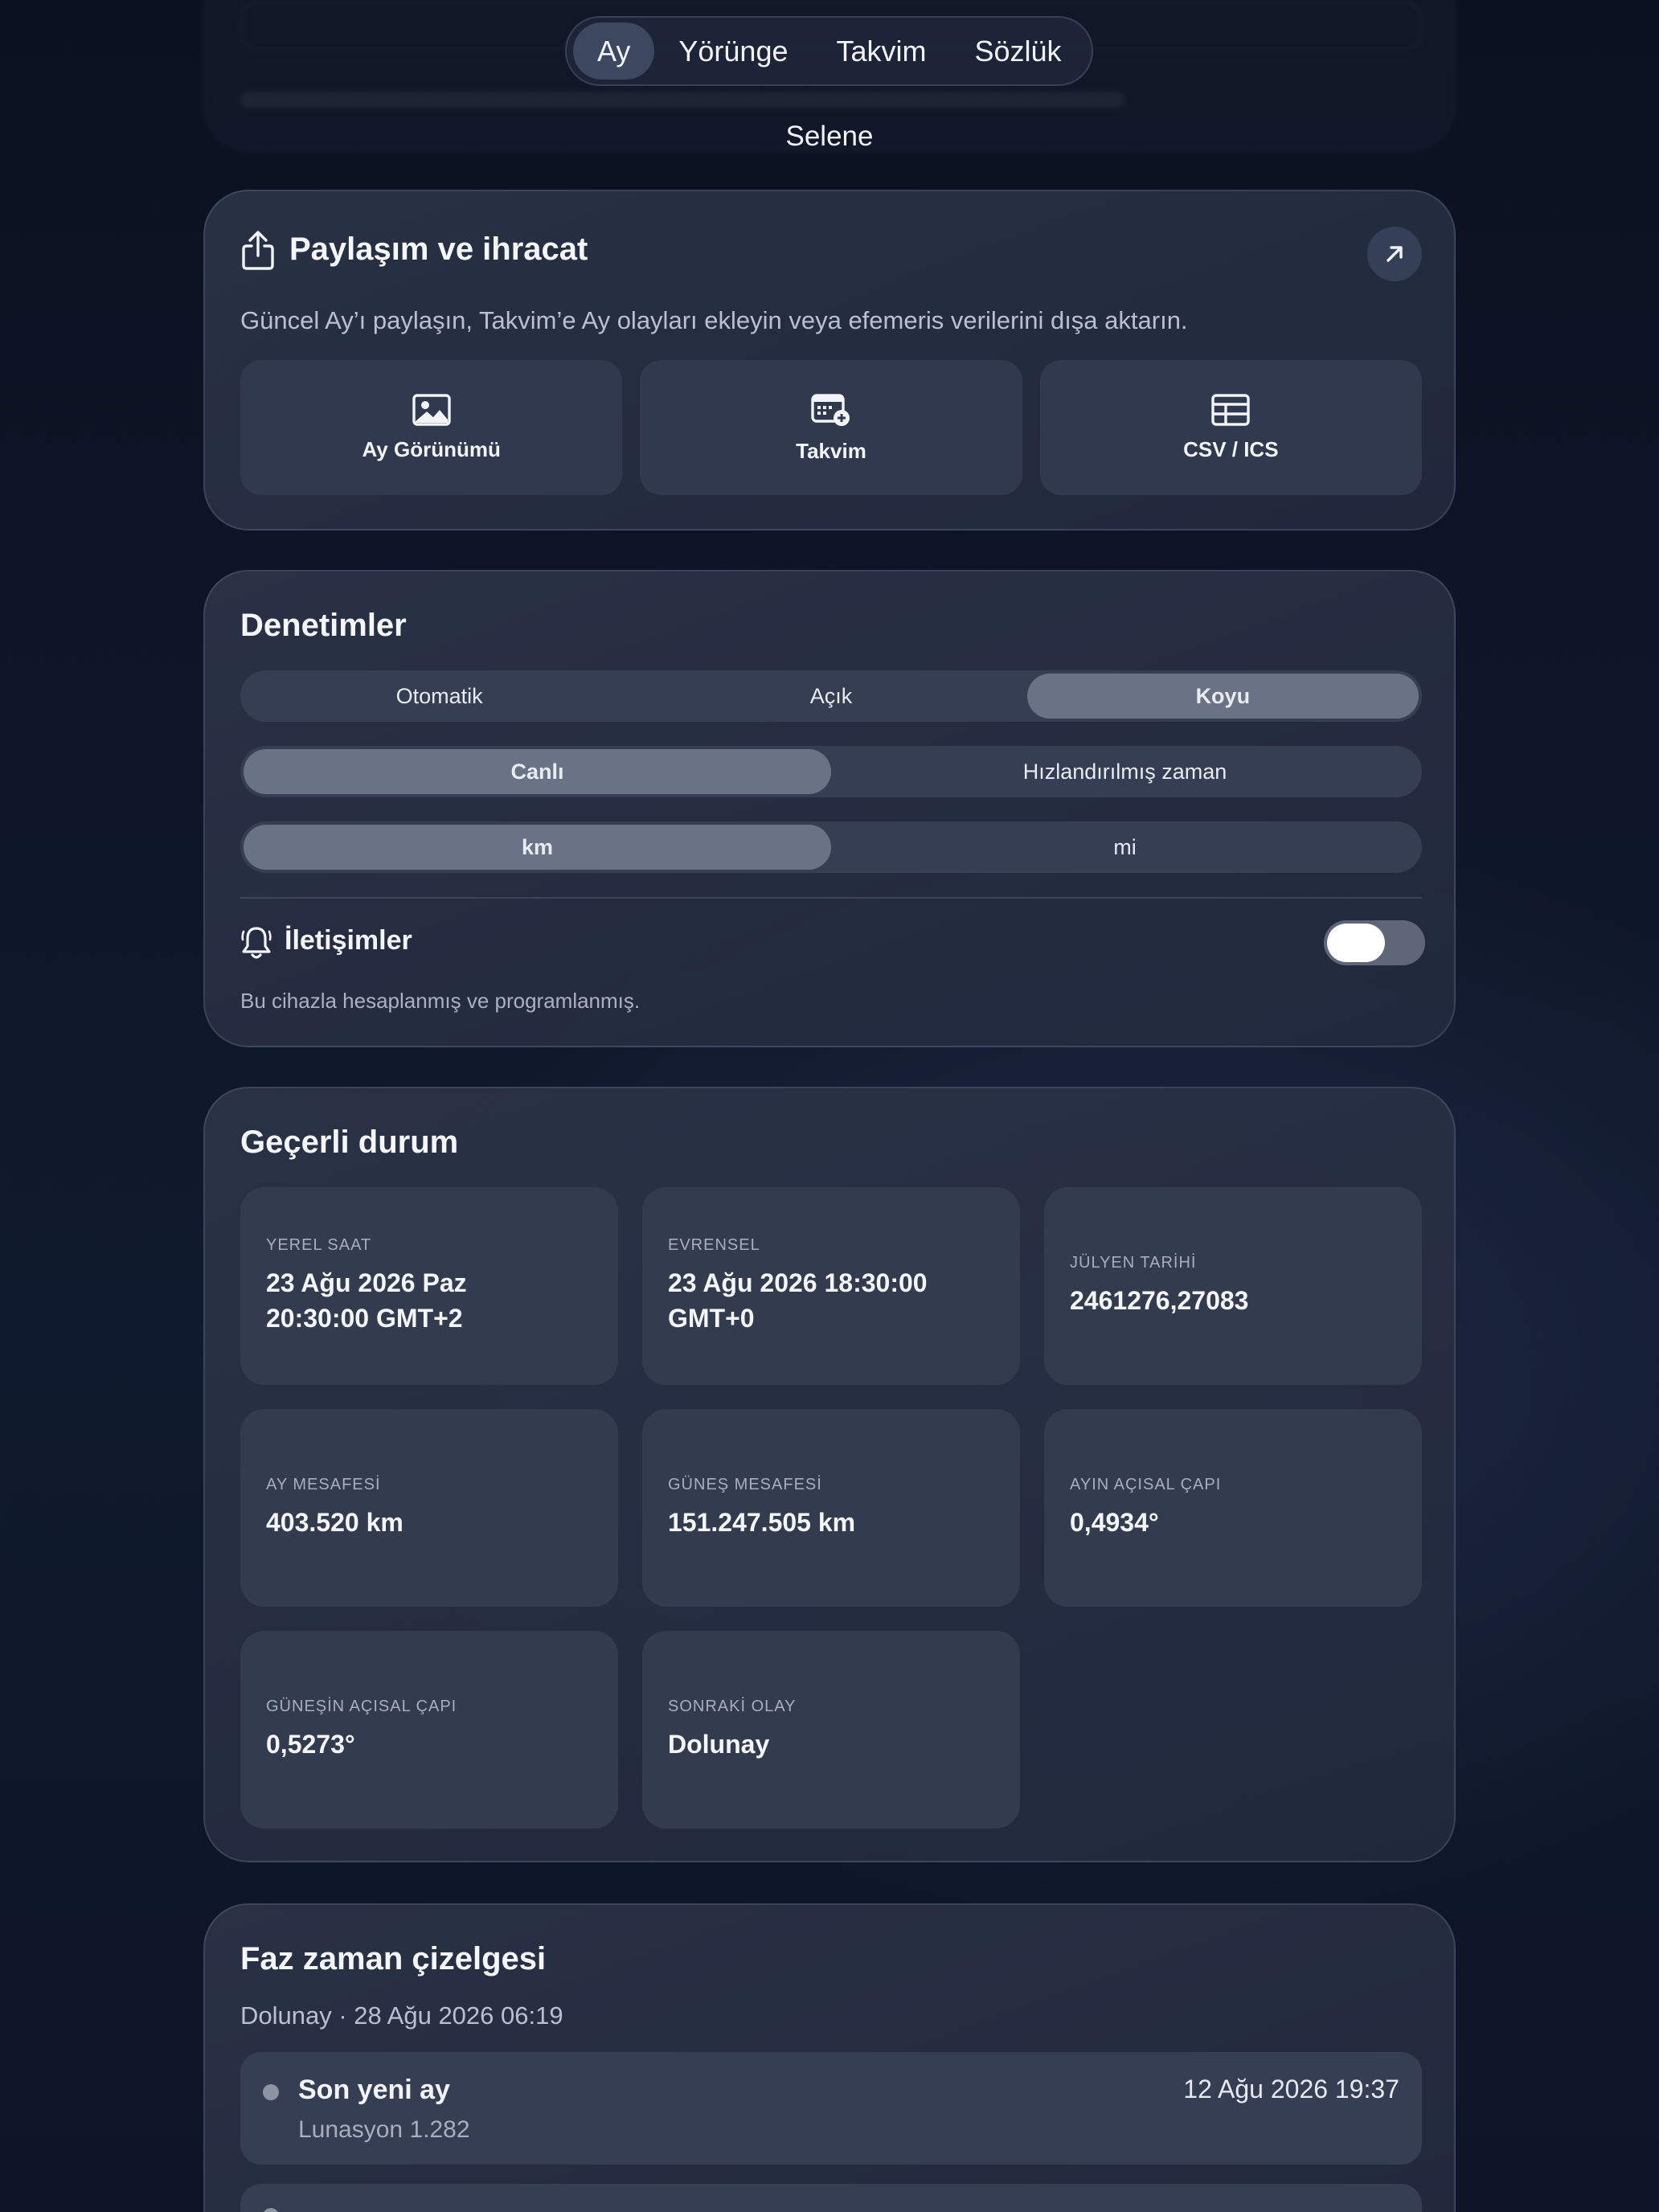 This screenshot has width=1659, height=2212. Describe the element at coordinates (831, 898) in the screenshot. I see `controls-divider` at that location.